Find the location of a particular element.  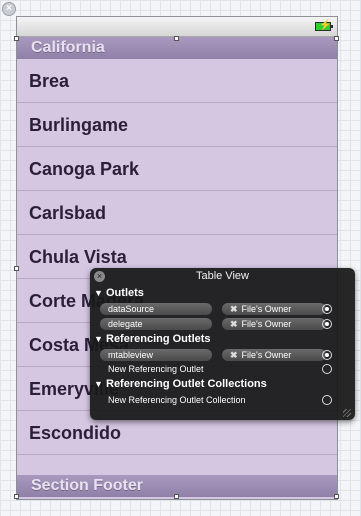

table-row: Brea is located at coordinates (177, 81).